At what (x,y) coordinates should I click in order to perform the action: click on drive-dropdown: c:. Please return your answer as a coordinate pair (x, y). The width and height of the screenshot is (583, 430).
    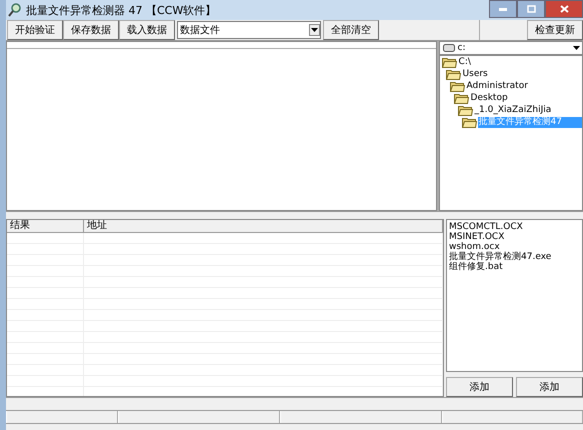
    Looking at the image, I should click on (510, 48).